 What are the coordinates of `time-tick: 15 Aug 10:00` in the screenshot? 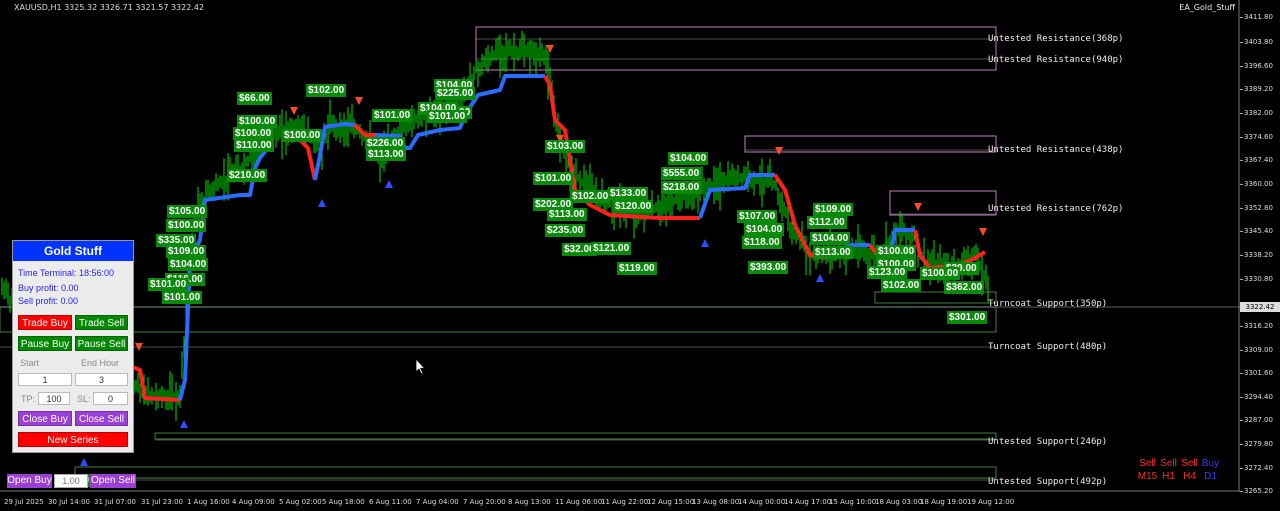 It's located at (853, 502).